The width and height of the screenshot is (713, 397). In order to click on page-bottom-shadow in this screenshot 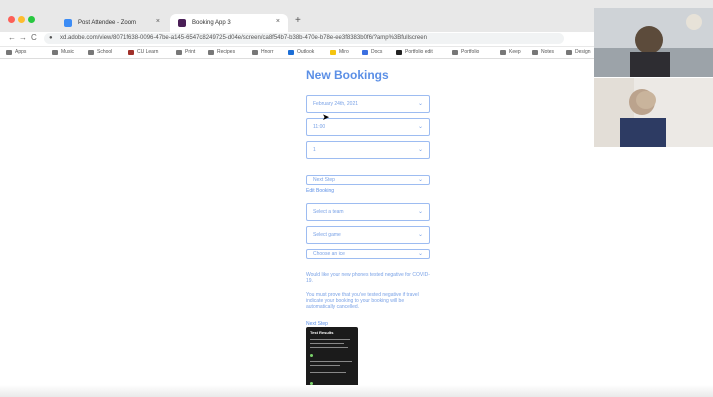, I will do `click(356, 391)`.